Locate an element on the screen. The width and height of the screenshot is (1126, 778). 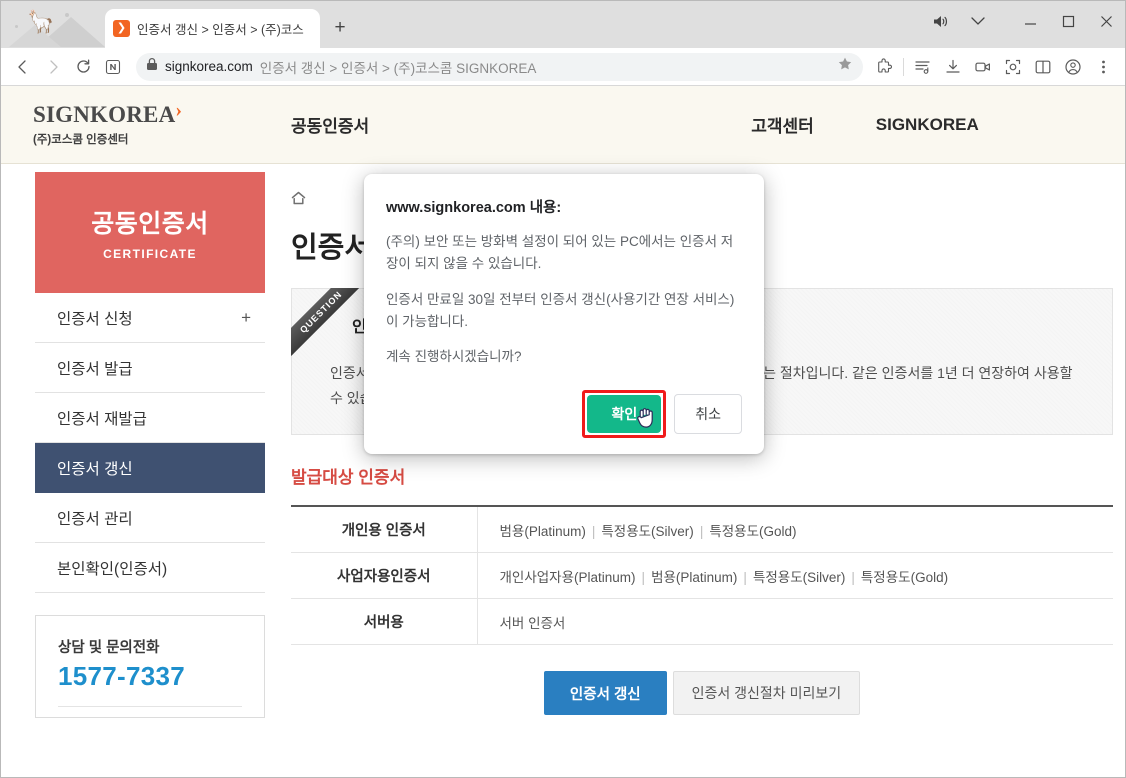
sidebar-item-label: 인증서 신청 is located at coordinates (95, 319).